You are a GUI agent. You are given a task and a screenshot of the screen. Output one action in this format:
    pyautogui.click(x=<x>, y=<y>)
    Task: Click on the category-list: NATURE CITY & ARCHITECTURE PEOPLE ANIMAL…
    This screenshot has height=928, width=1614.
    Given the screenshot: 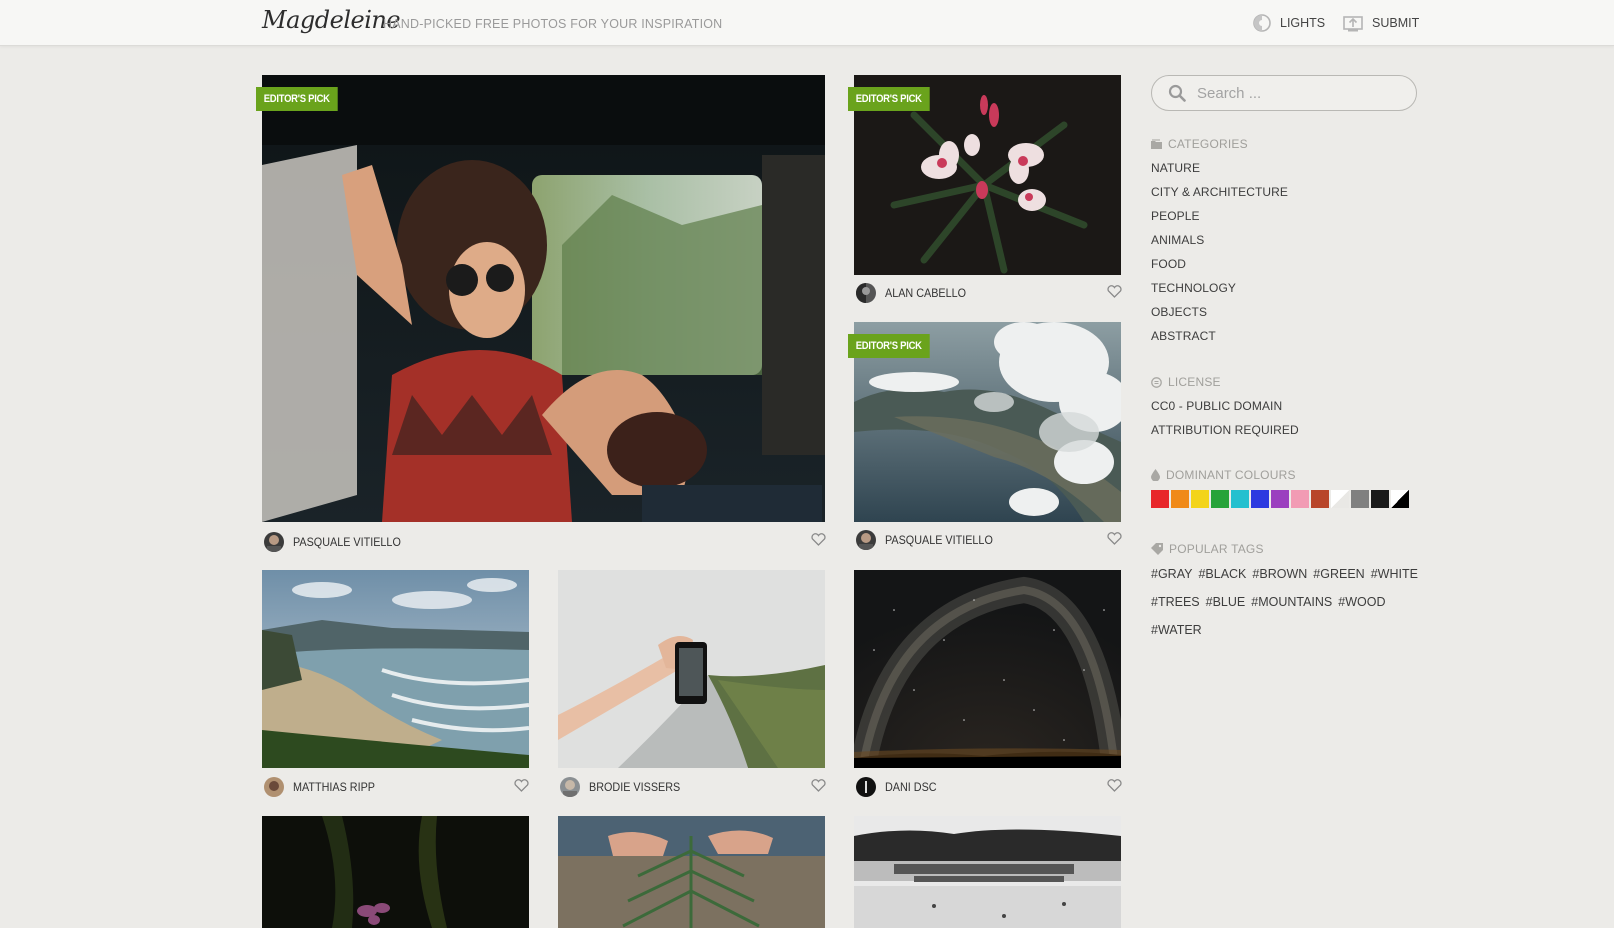 What is the action you would take?
    pyautogui.click(x=1219, y=257)
    